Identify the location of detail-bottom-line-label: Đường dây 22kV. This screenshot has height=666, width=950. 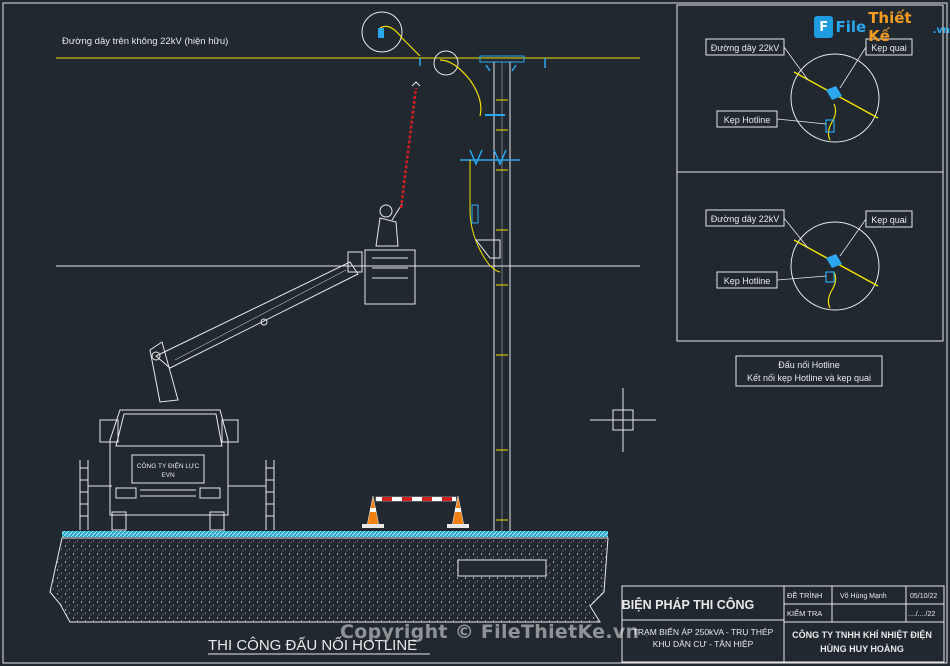
(745, 219).